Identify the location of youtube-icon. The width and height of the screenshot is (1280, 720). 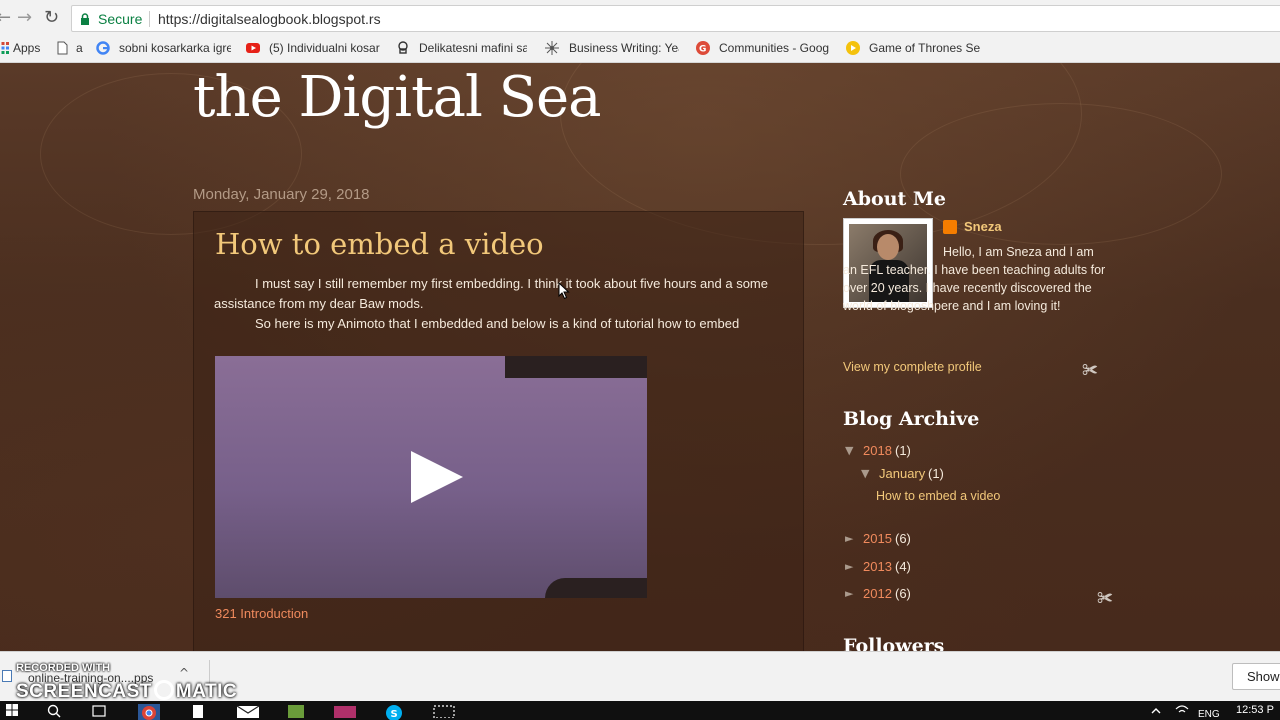
(253, 48).